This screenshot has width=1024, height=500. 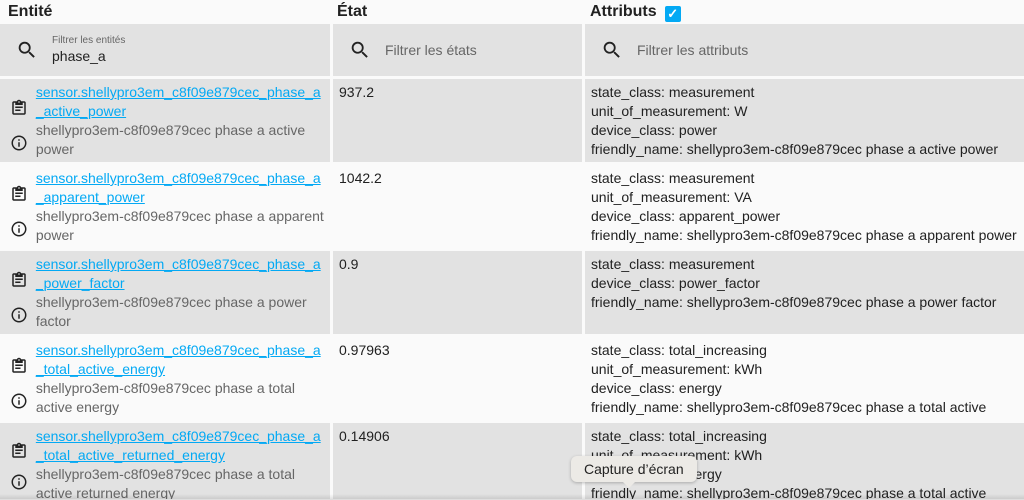 I want to click on state-cell: 0.97963, so click(x=457, y=378).